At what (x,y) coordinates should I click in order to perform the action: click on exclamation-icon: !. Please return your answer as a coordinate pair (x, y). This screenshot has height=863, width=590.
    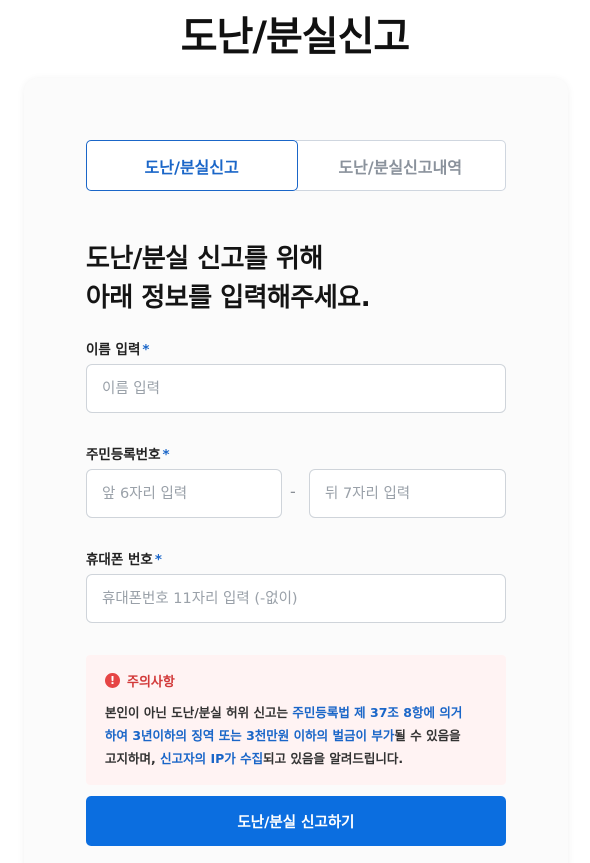
    Looking at the image, I should click on (112, 680).